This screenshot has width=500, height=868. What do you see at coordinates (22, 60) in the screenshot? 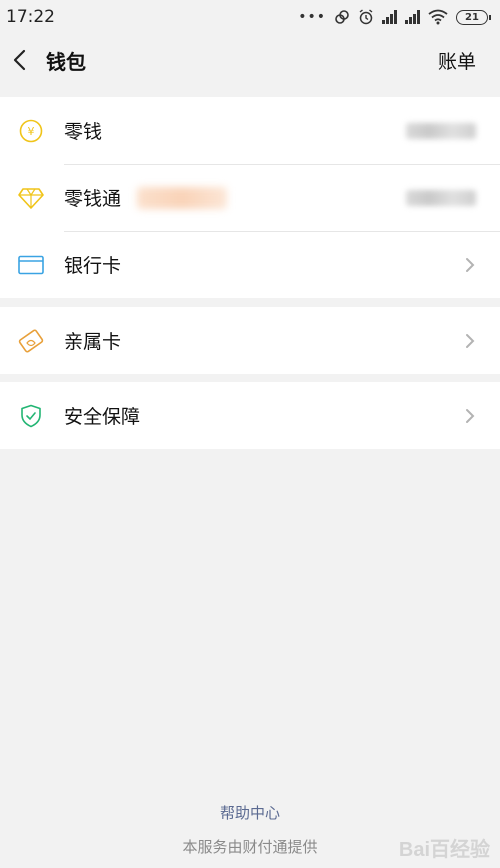
I see `back-icon` at bounding box center [22, 60].